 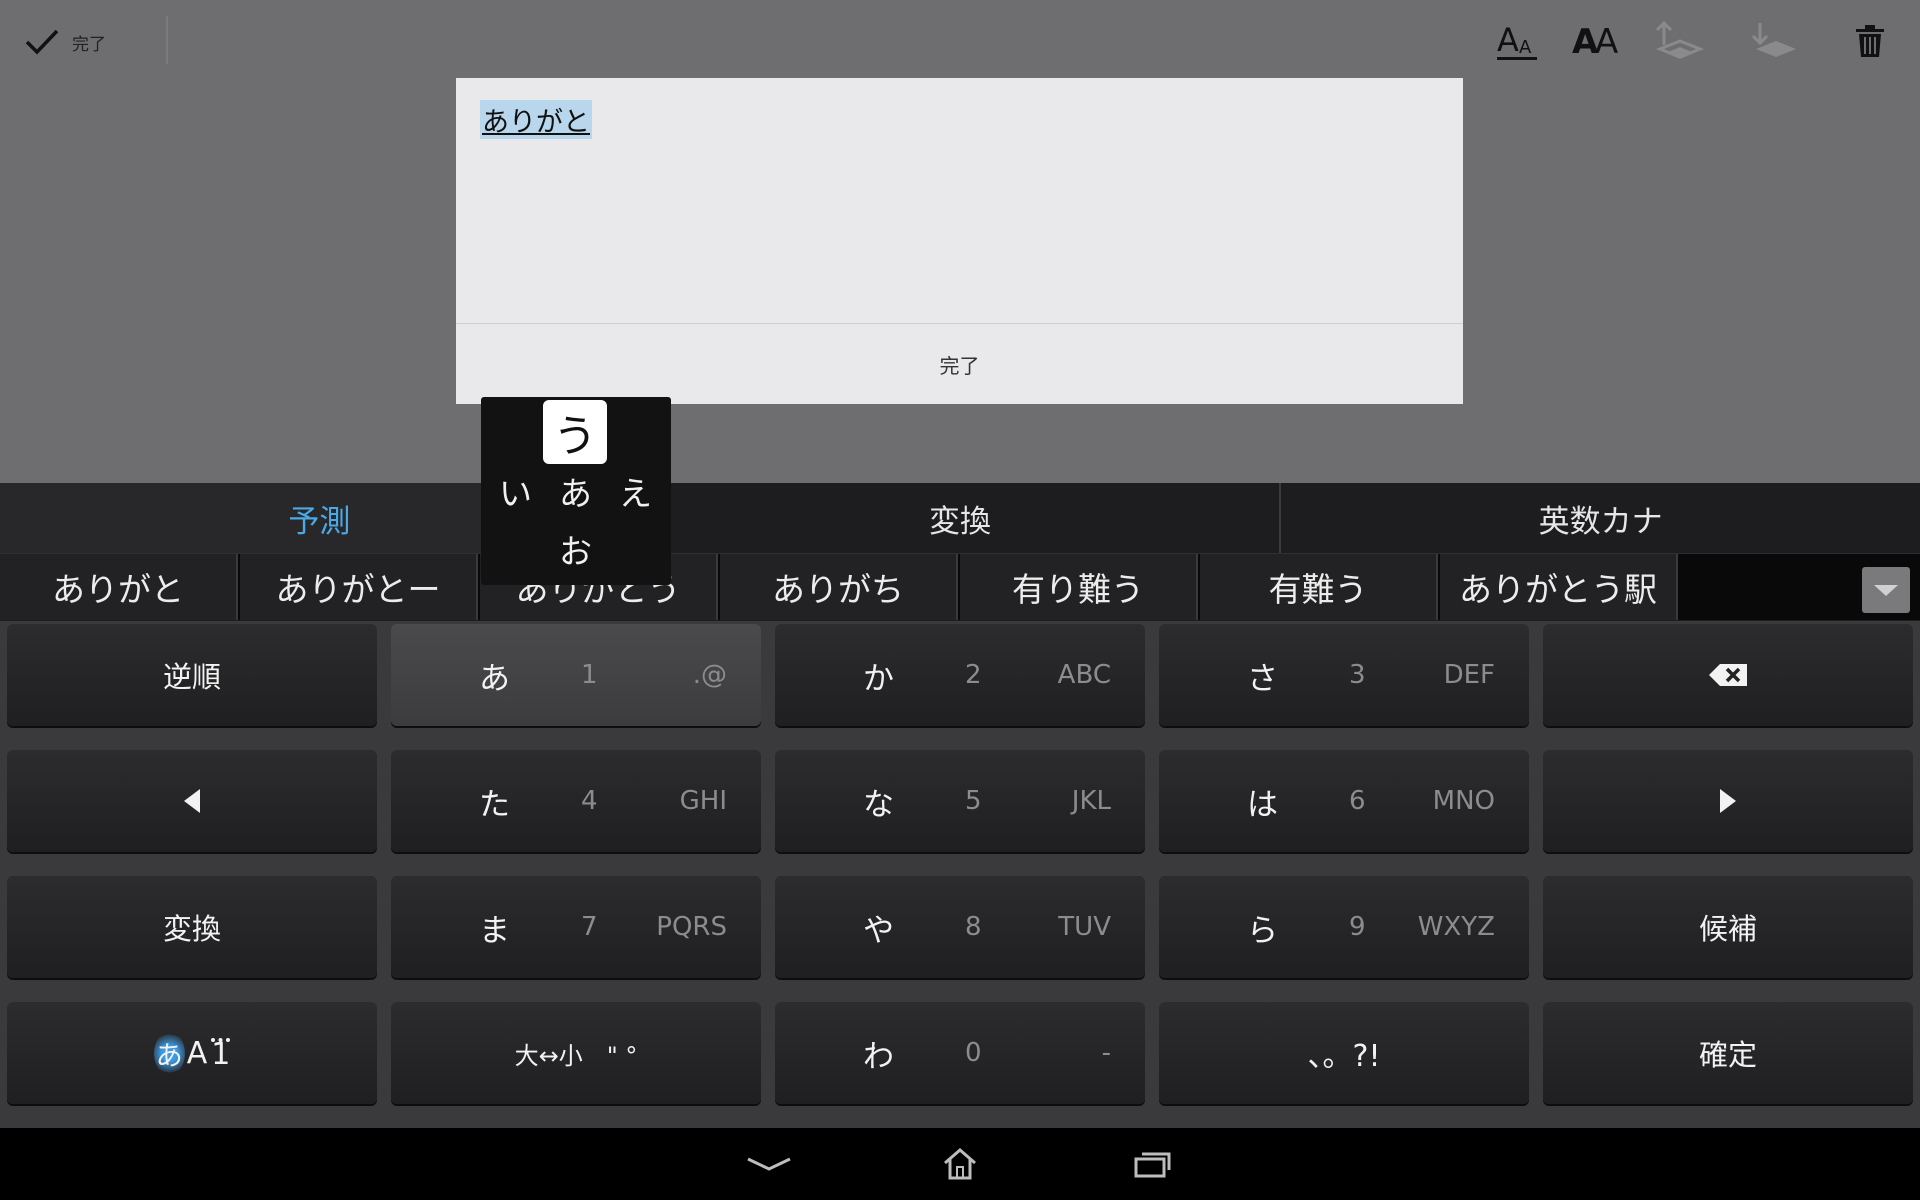 I want to click on font-size-small-icon: A A, so click(x=1517, y=40).